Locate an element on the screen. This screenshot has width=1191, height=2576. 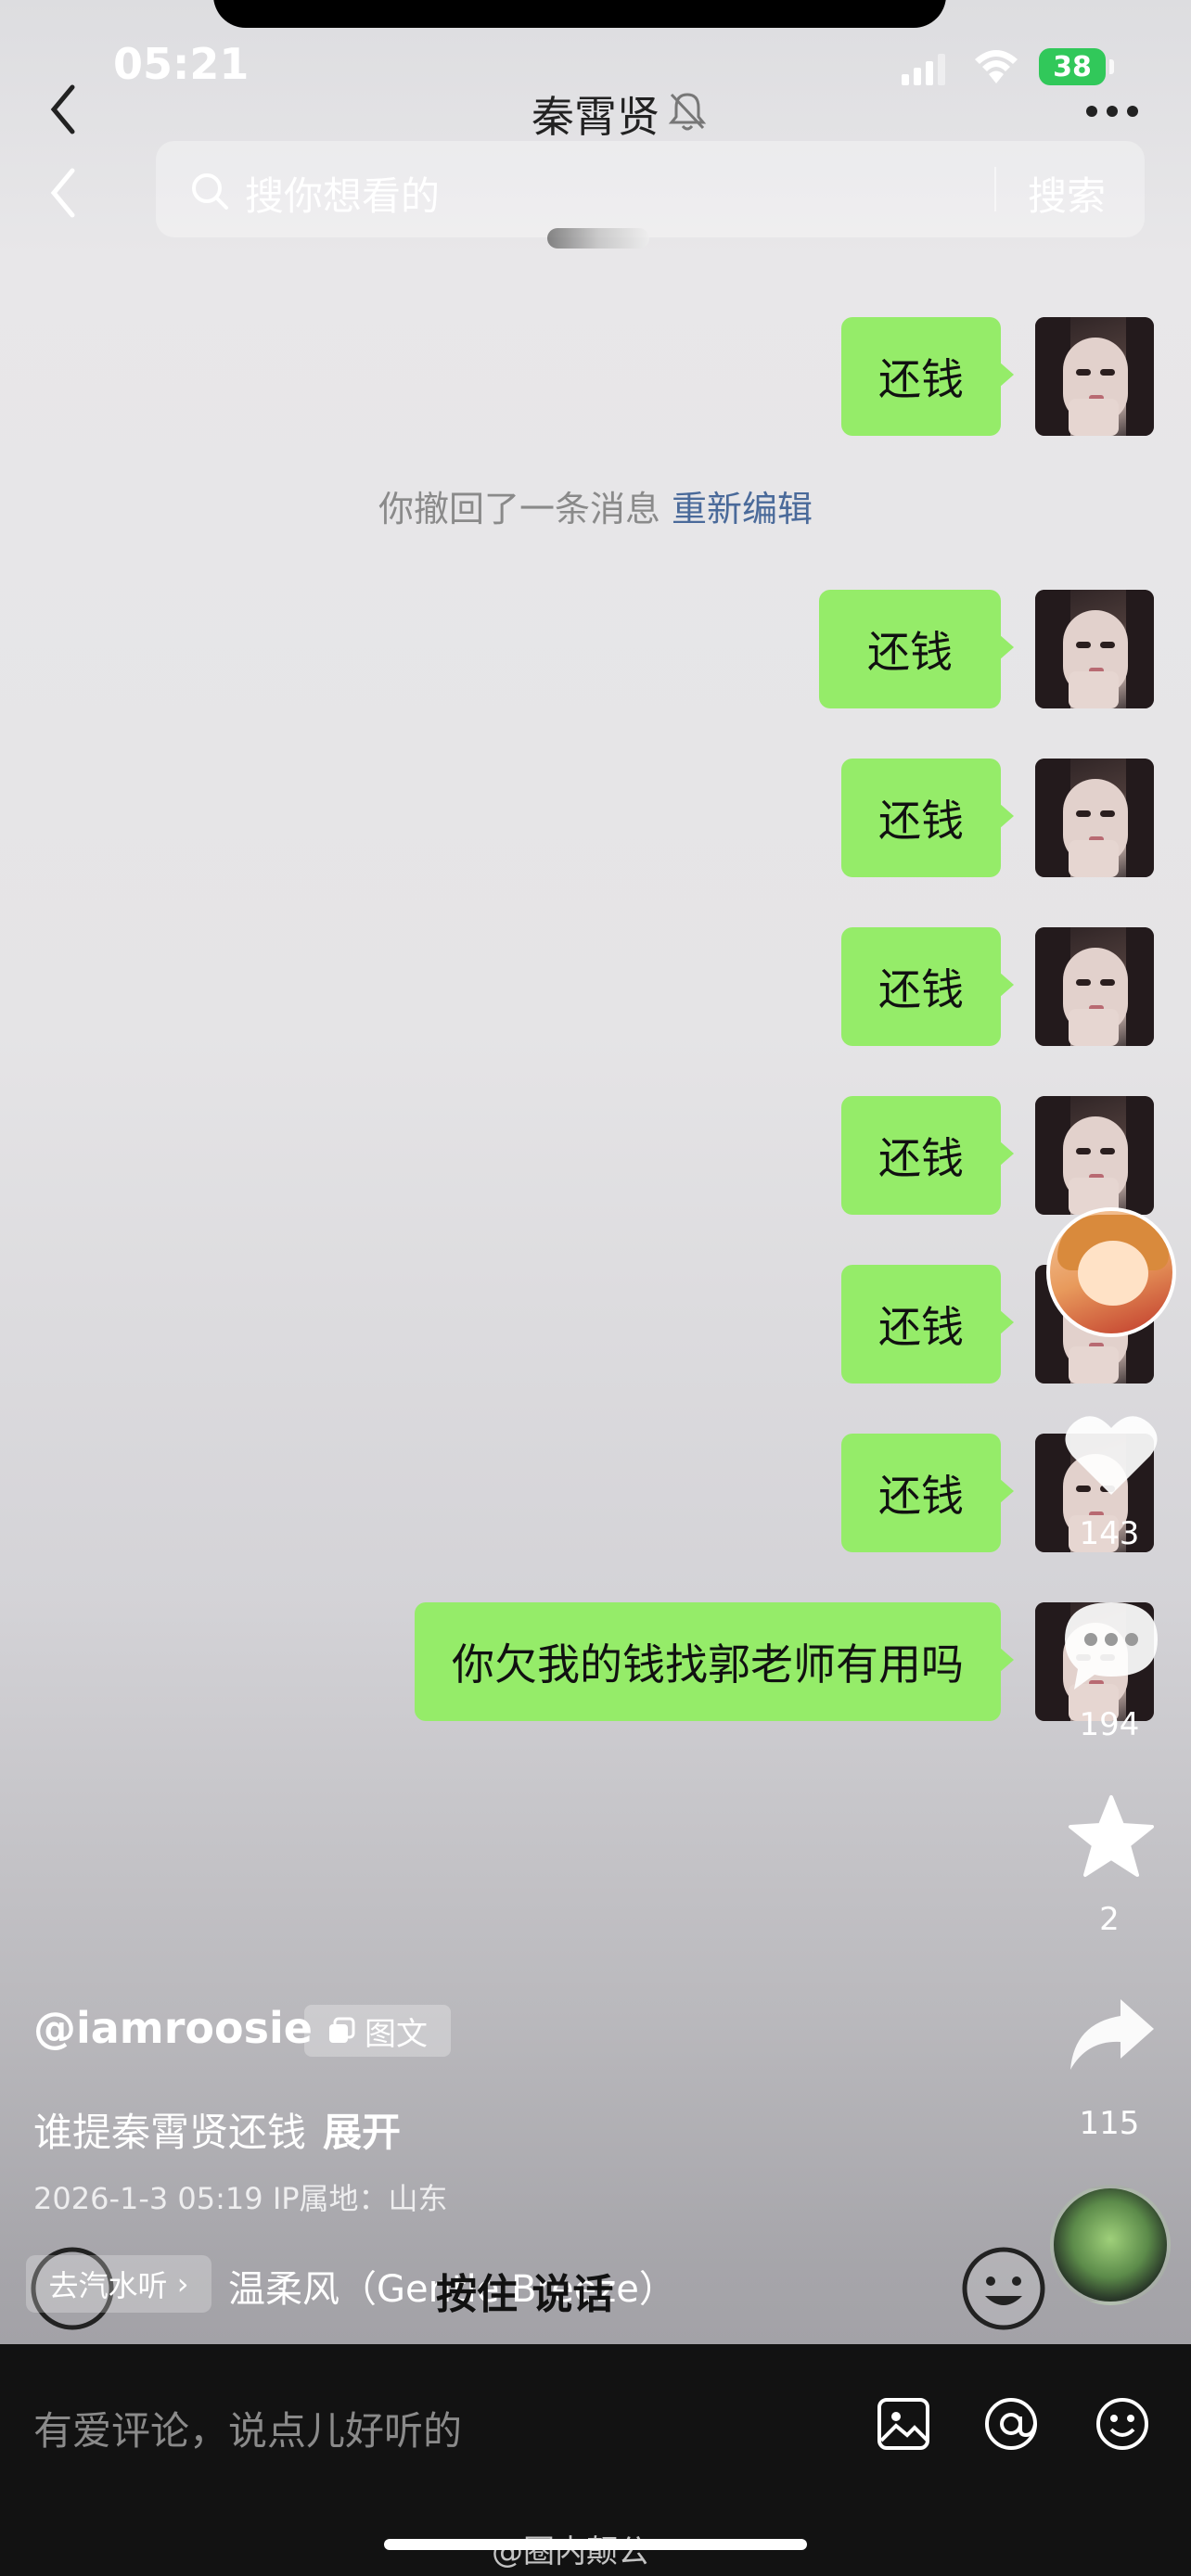
re-edit-link: 重新编辑 is located at coordinates (742, 509).